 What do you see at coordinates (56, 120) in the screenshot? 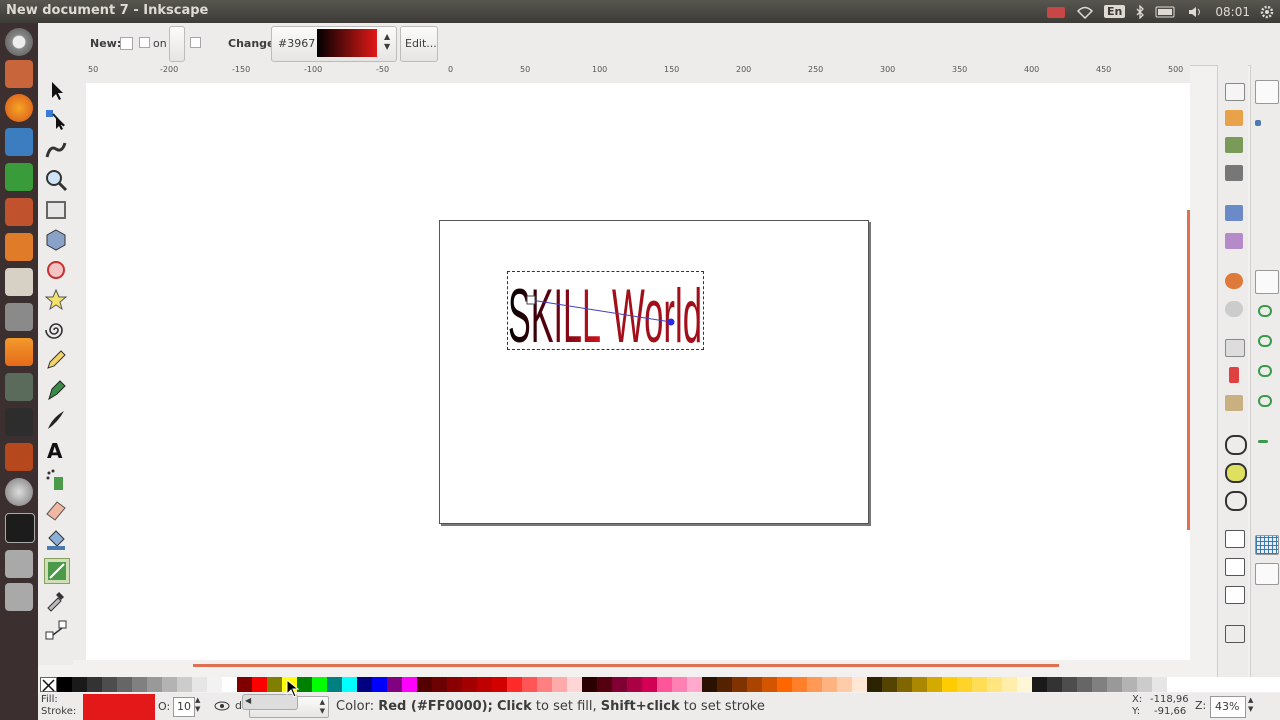
I see `node-tool-icon` at bounding box center [56, 120].